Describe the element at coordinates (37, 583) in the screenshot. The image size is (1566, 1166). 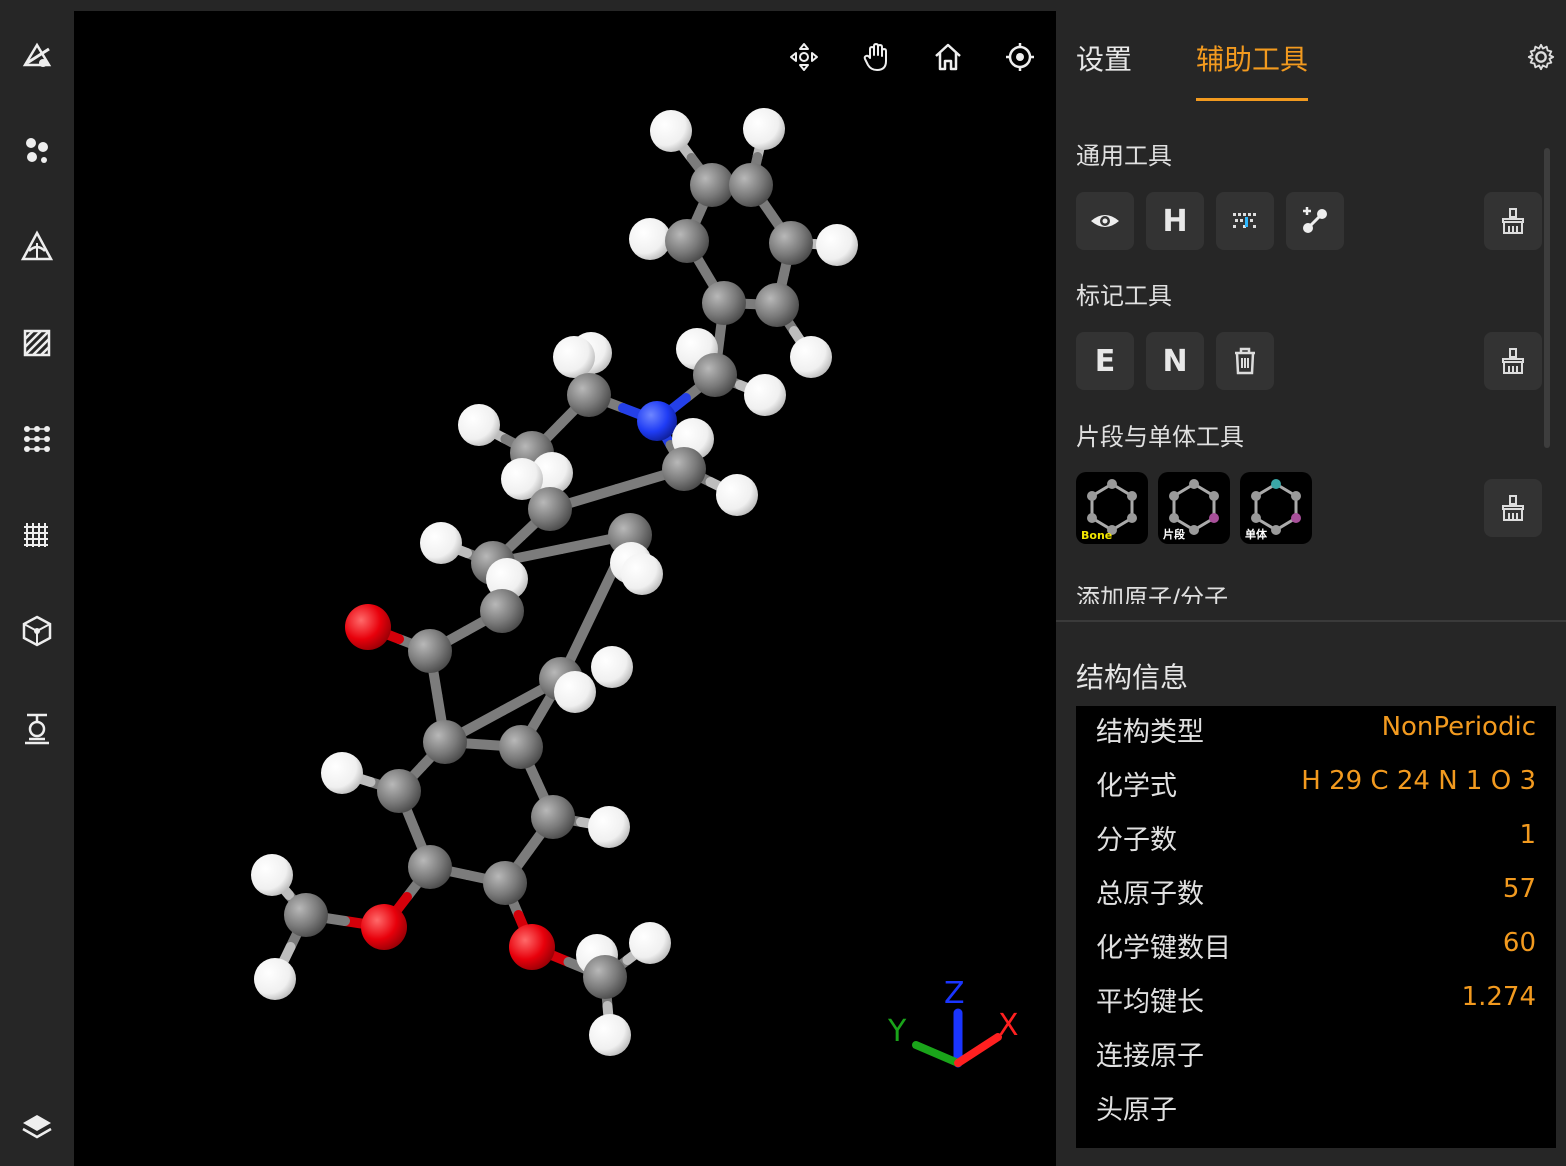
I see `left-sidebar` at that location.